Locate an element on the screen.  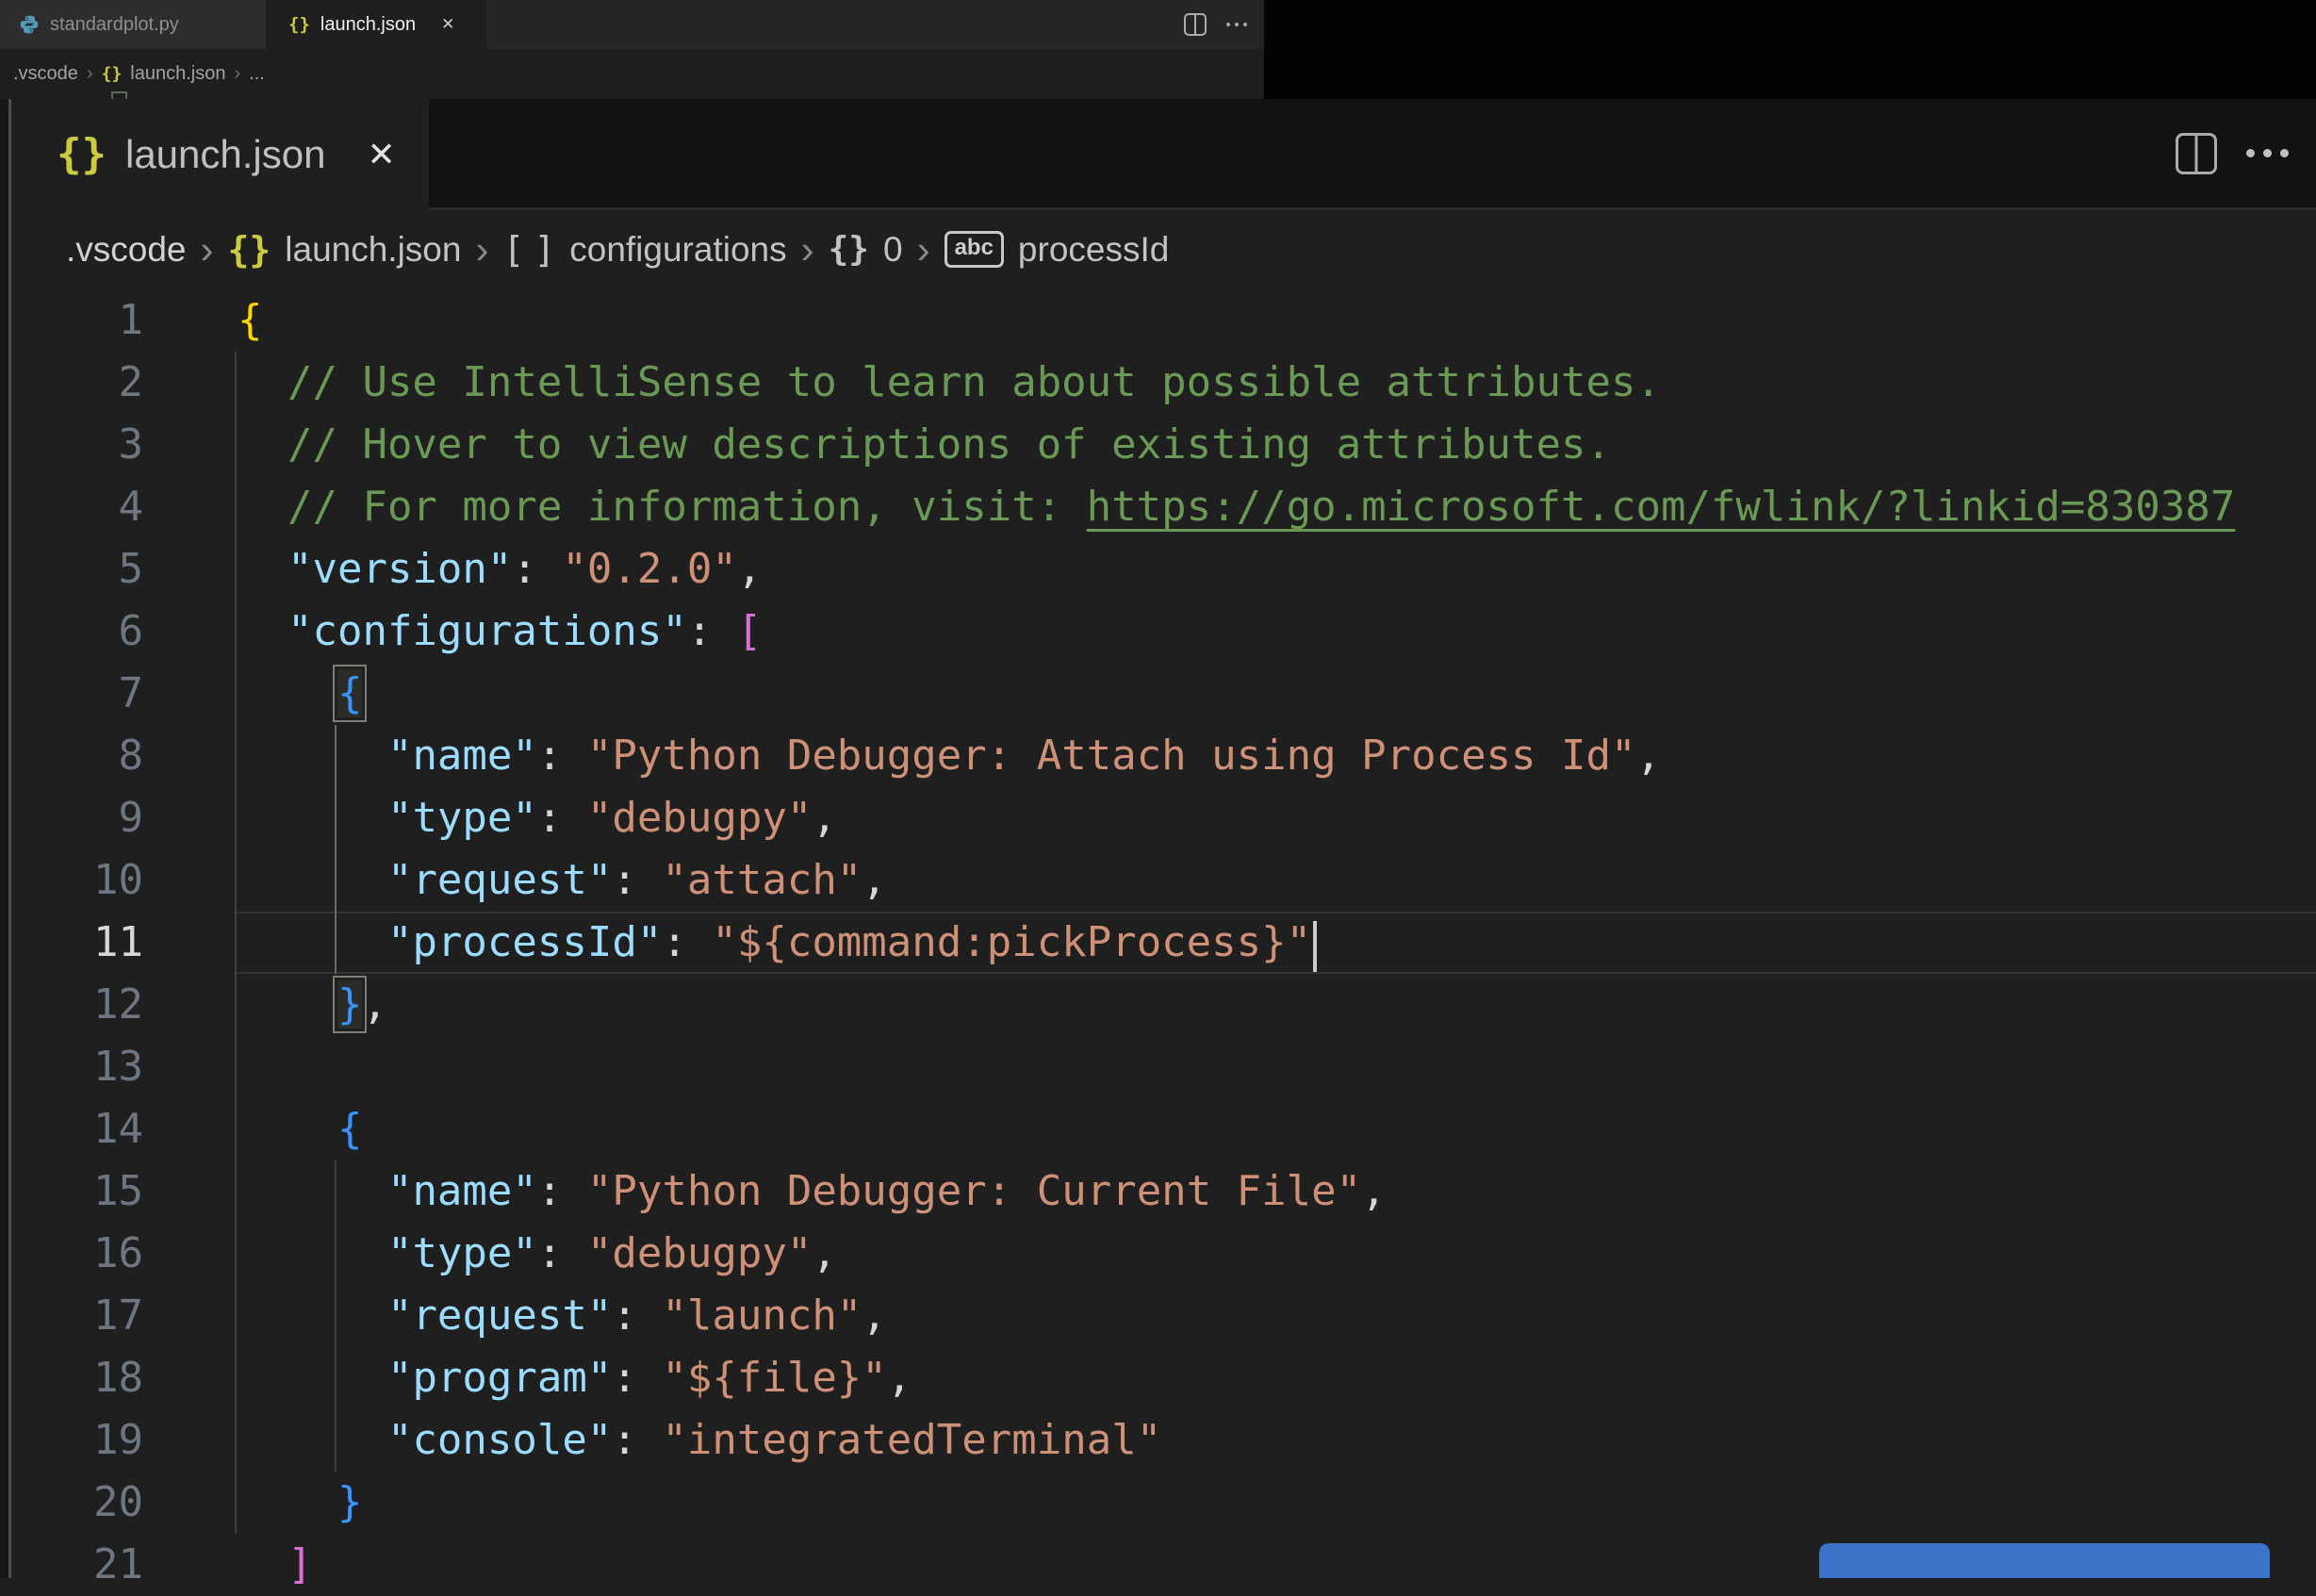
line-text: "program": "${file}", is located at coordinates (649, 1378).